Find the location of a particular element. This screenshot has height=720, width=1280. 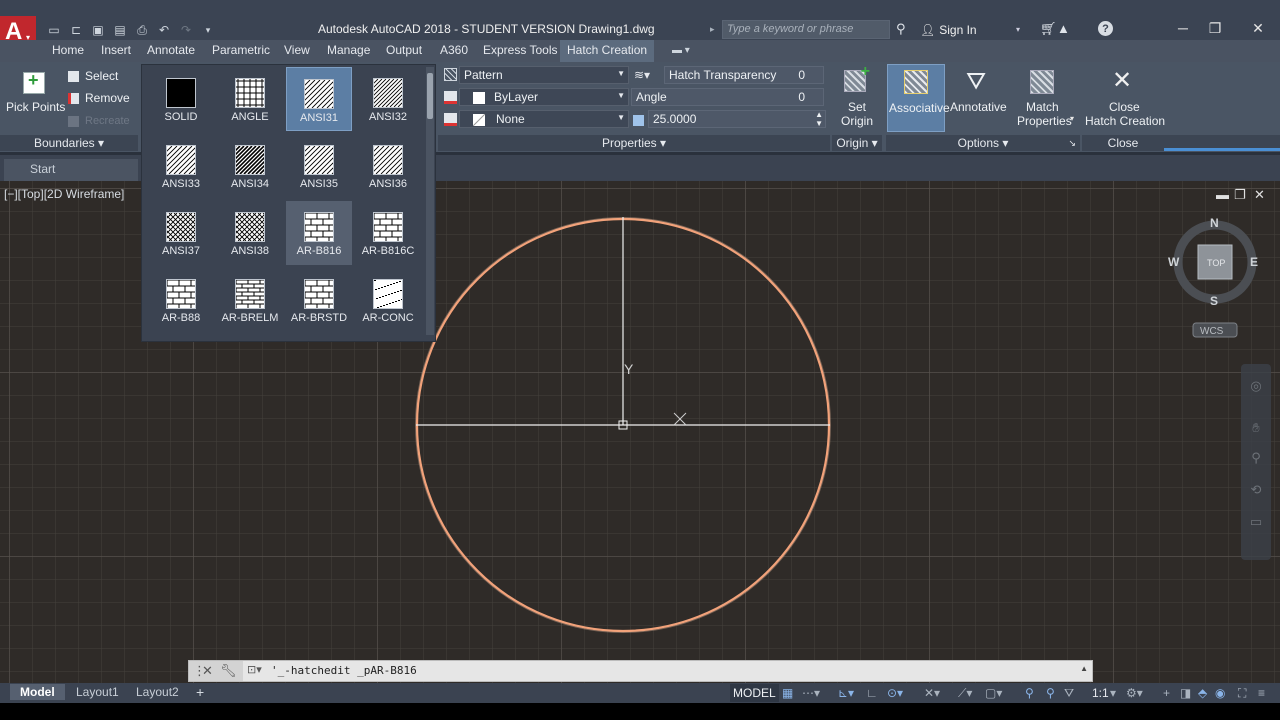

origin-panel-title: Origin ▾ is located at coordinates (857, 143).